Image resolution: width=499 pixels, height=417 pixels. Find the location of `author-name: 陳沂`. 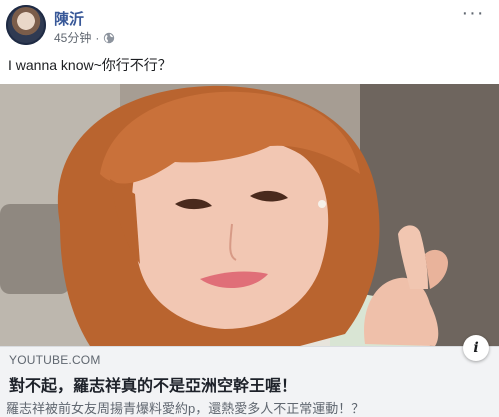

author-name: 陳沂 is located at coordinates (69, 18).